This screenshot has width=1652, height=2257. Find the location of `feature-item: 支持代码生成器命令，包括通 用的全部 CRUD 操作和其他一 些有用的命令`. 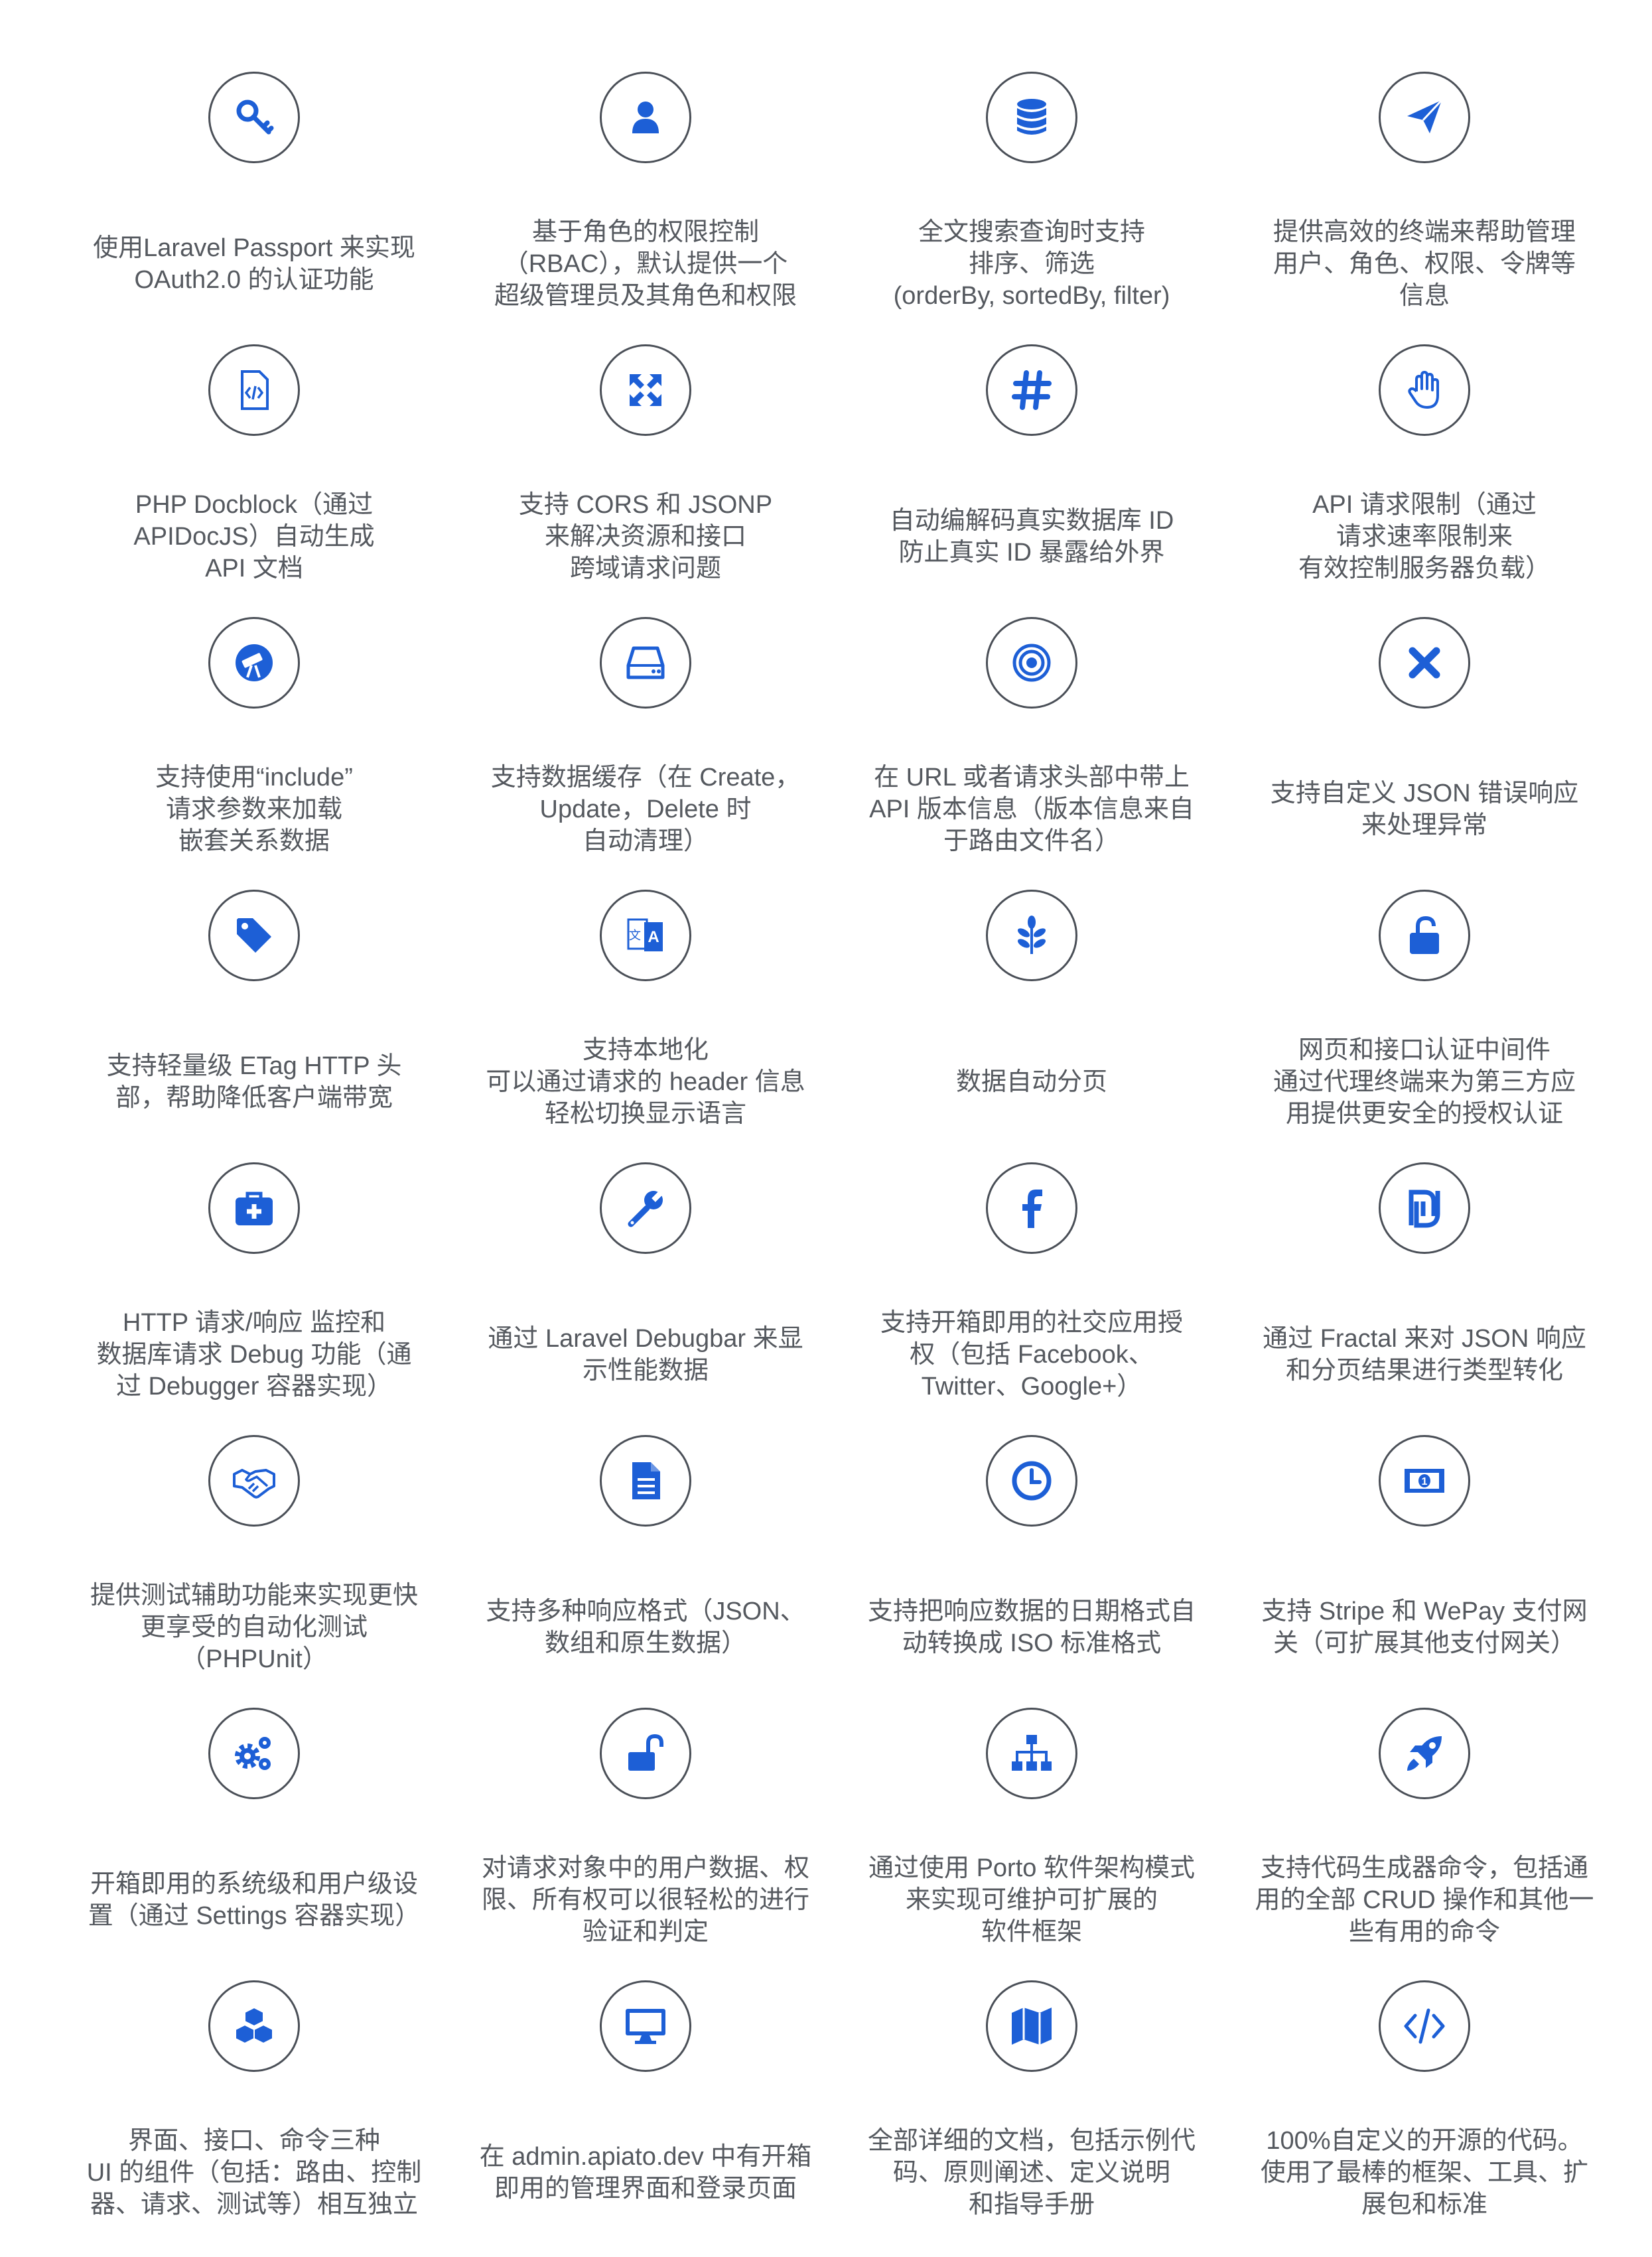

feature-item: 支持代码生成器命令，包括通 用的全部 CRUD 操作和其他一 些有用的命令 is located at coordinates (1424, 1840).